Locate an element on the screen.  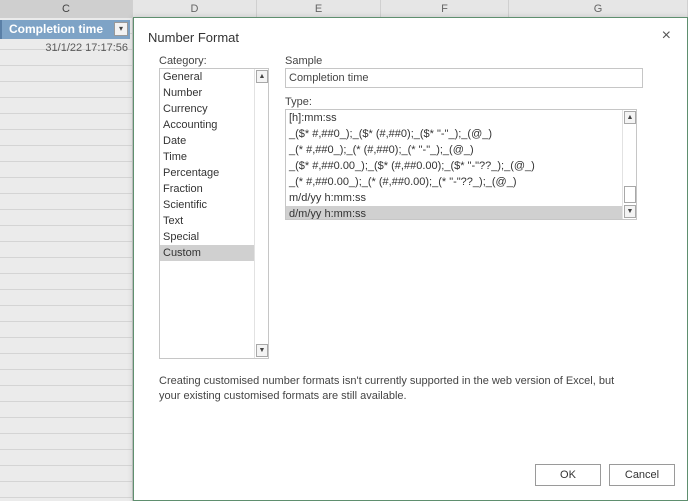
column-header-g: G is located at coordinates (598, 9).